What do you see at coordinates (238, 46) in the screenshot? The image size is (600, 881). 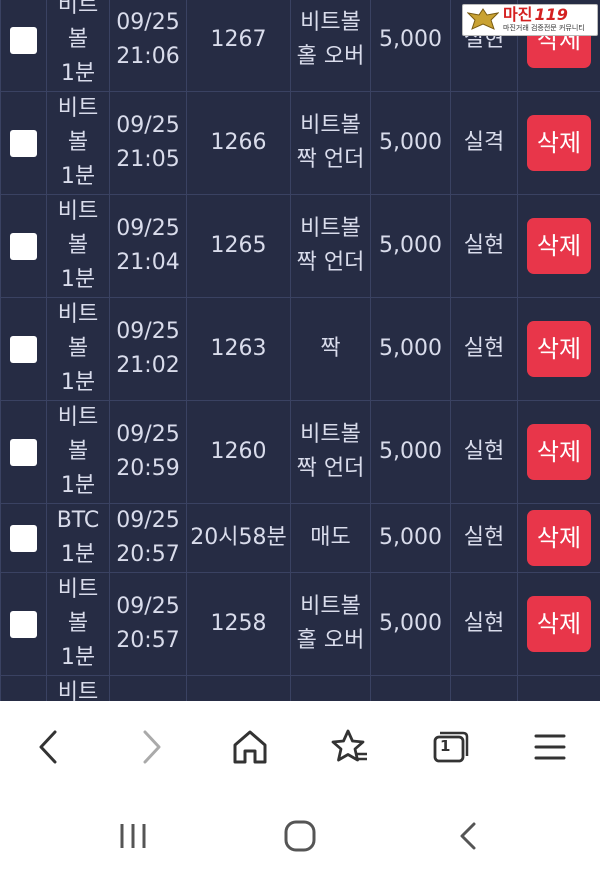 I see `round-cell: 1267` at bounding box center [238, 46].